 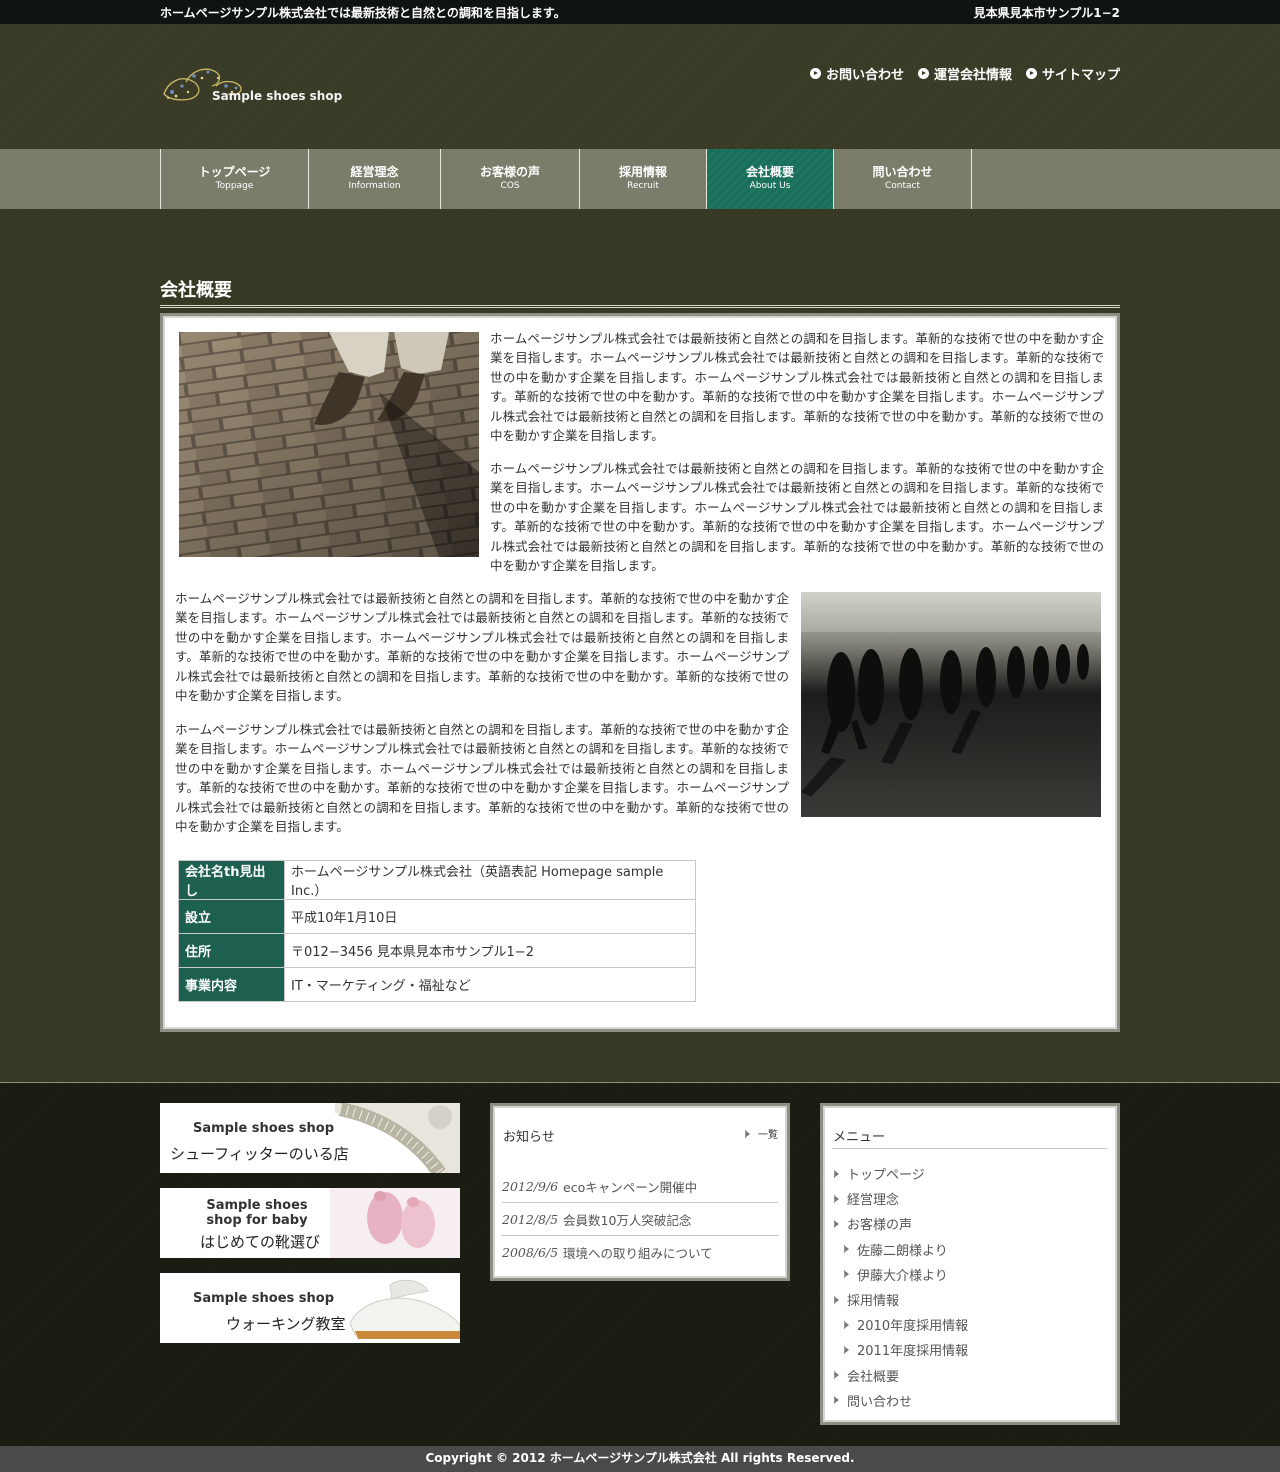 What do you see at coordinates (913, 1352) in the screenshot?
I see `menu-item-label: 2011年度採用情報` at bounding box center [913, 1352].